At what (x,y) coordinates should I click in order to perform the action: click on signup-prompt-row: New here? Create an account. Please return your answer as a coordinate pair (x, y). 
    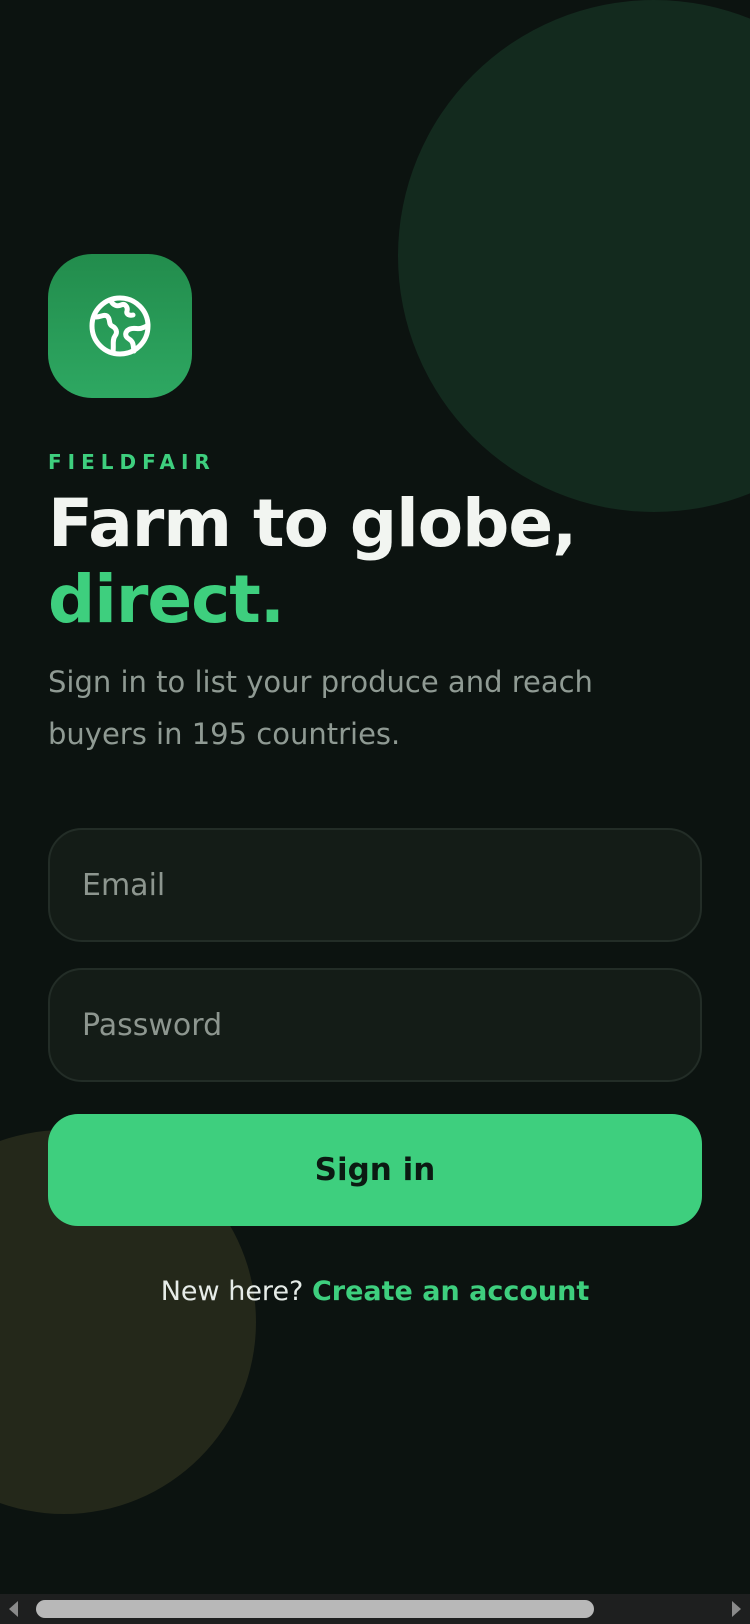
    Looking at the image, I should click on (375, 1292).